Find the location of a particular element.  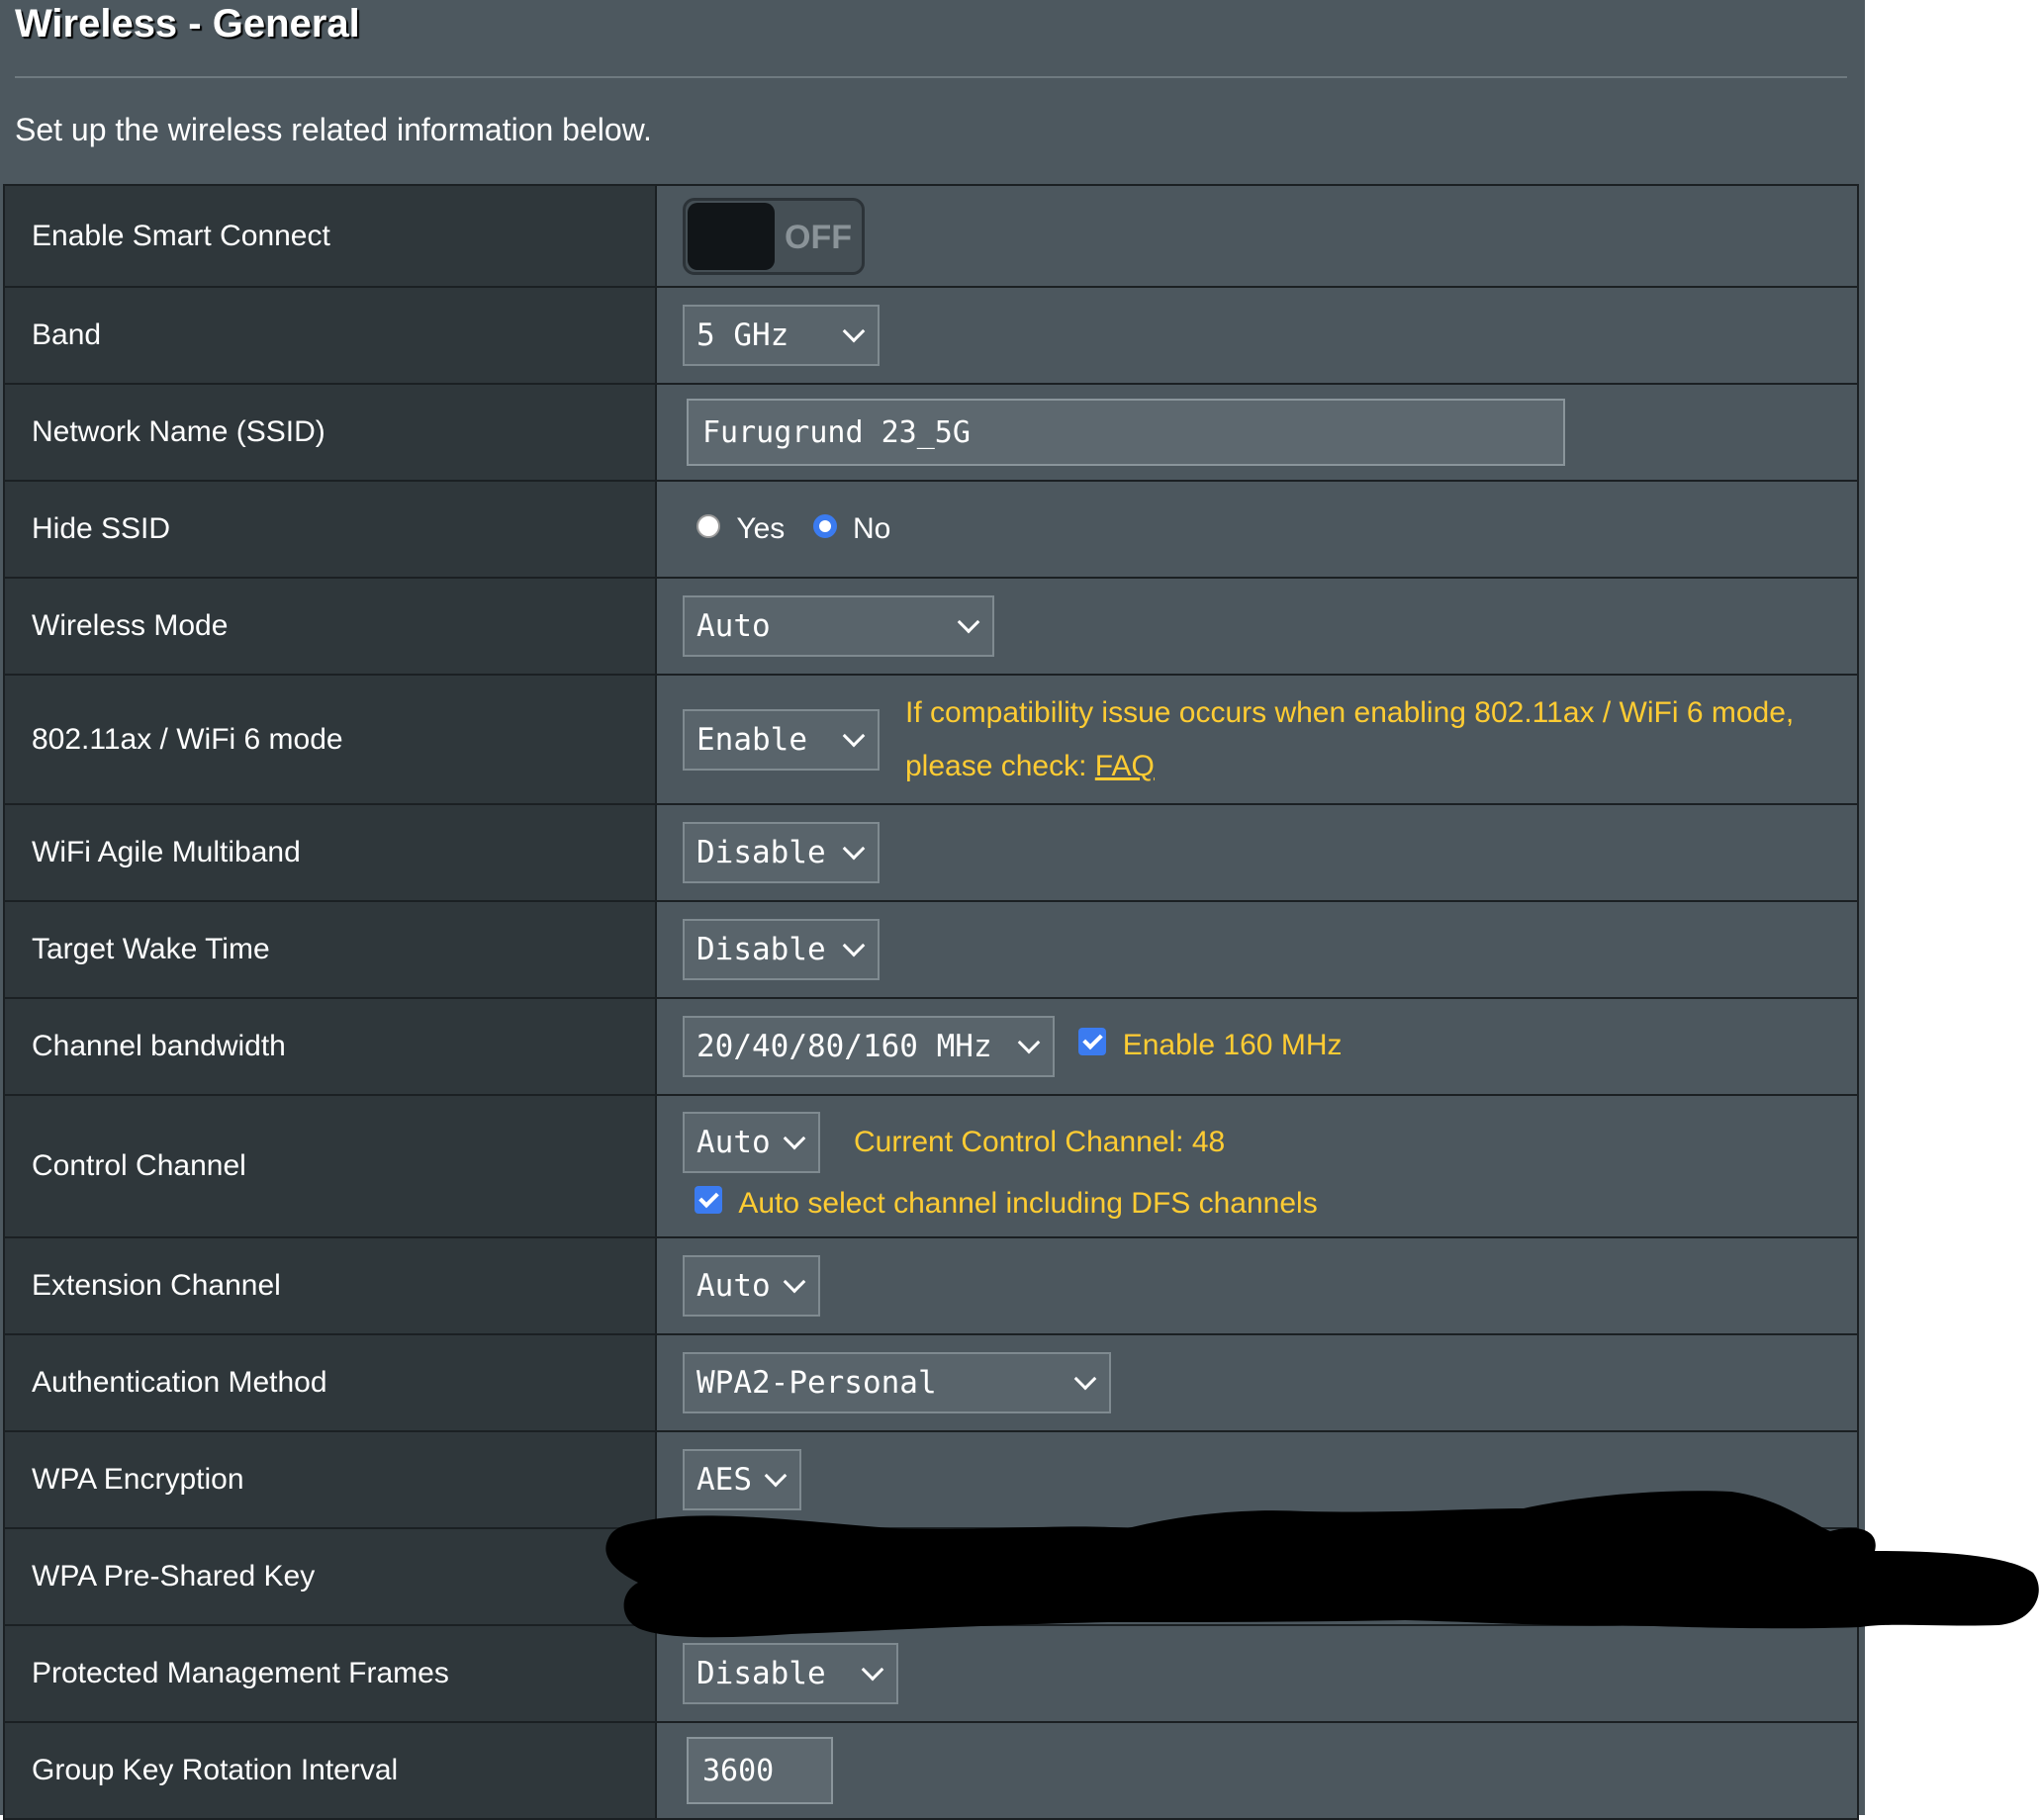

target-wake-time-select: Disable is located at coordinates (781, 949).